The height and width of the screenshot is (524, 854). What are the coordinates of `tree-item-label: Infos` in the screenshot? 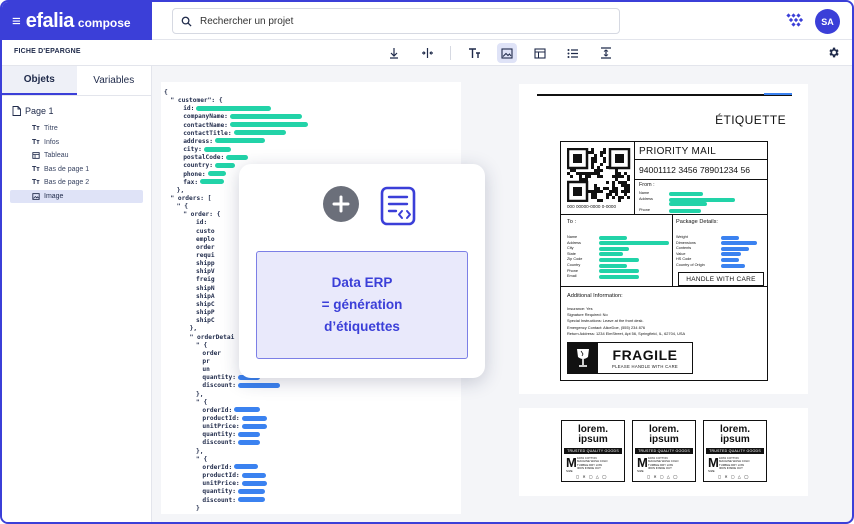 It's located at (52, 142).